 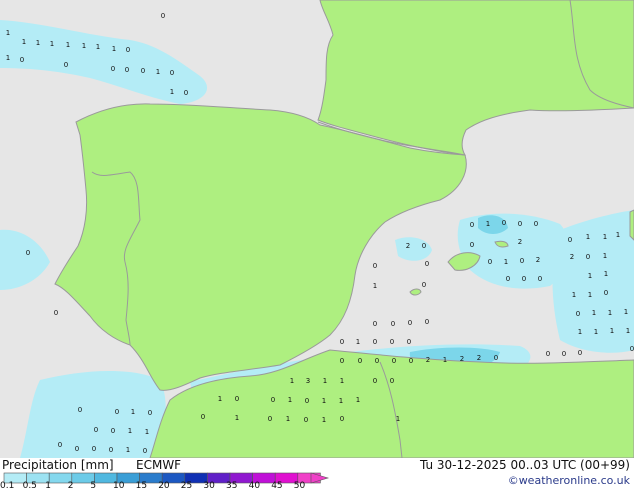 What do you see at coordinates (308, 381) in the screenshot?
I see `precip-value-label: 3` at bounding box center [308, 381].